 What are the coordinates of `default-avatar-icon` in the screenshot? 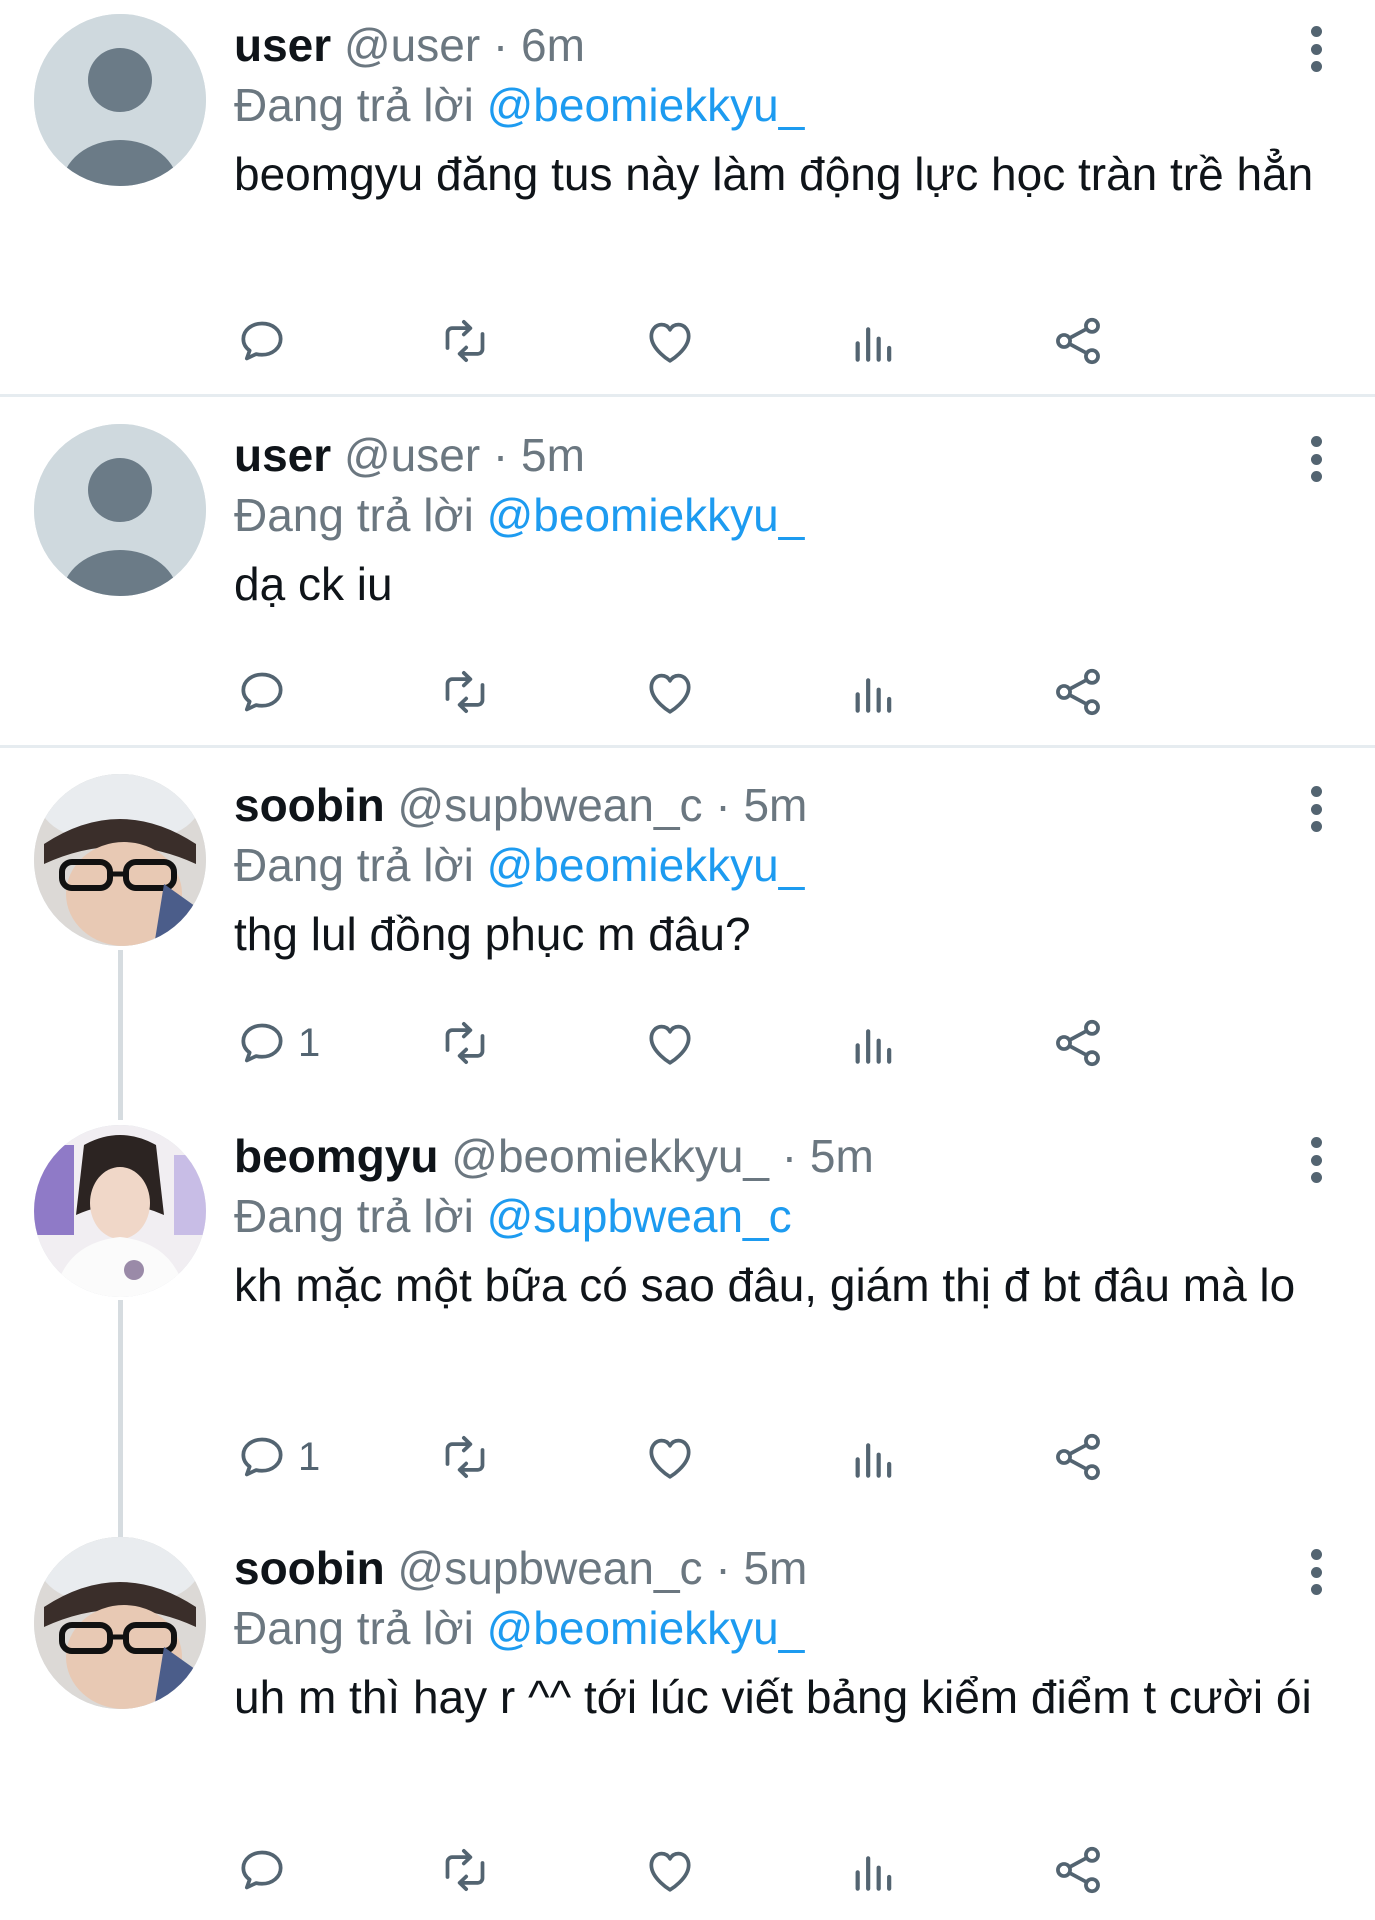 It's located at (120, 510).